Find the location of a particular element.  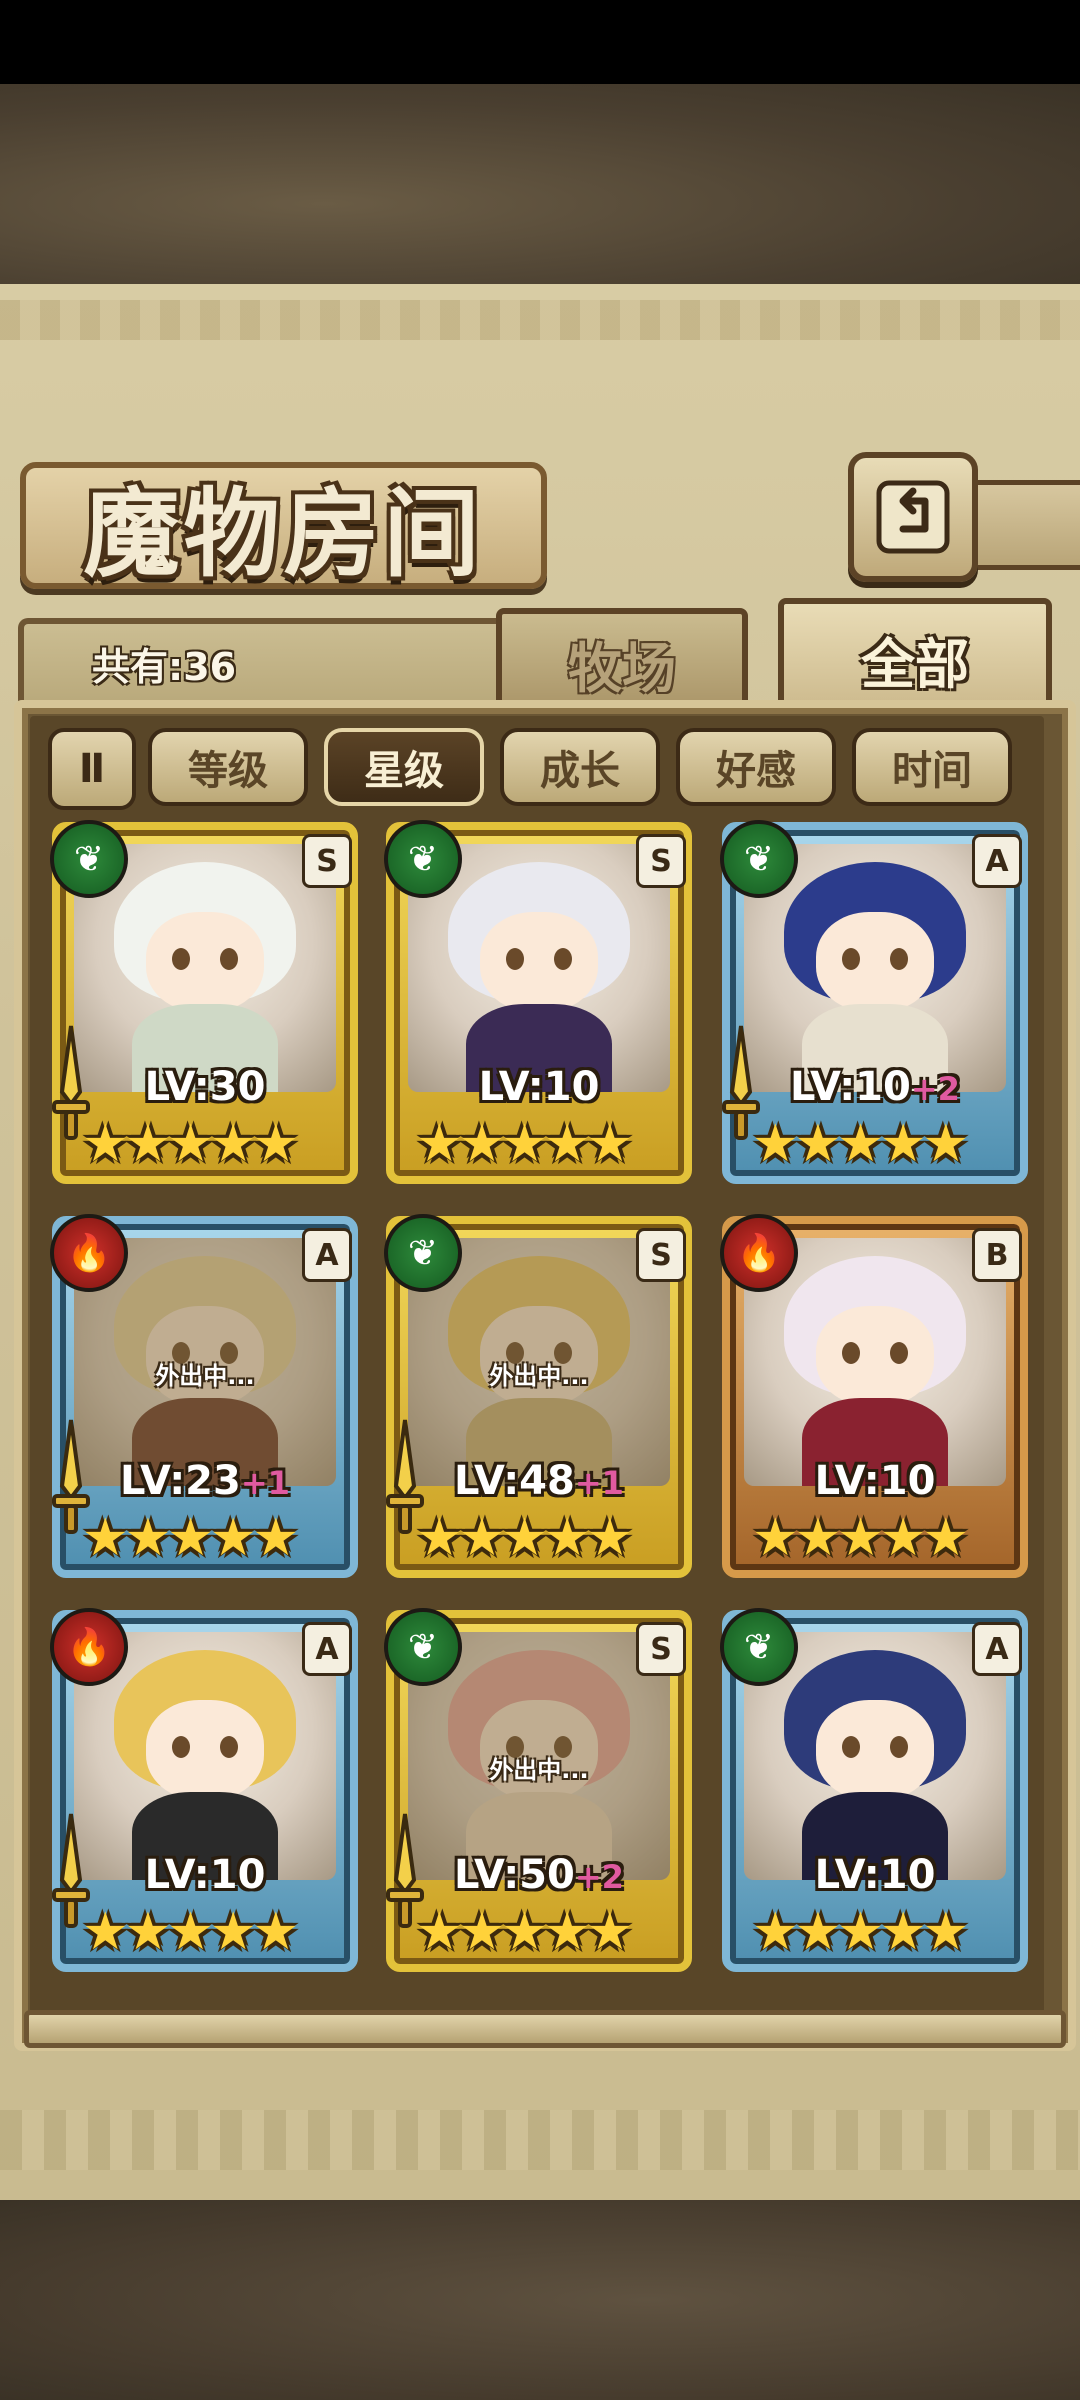

monster-card: ❦ A LV:10+2 ★★★★★ is located at coordinates (874, 1002).